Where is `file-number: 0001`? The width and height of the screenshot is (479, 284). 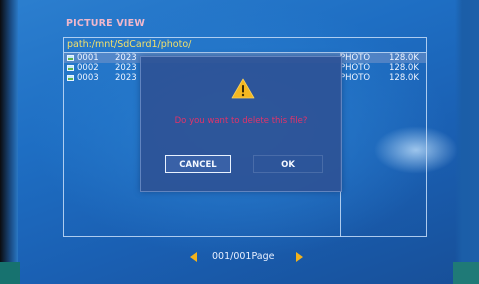 file-number: 0001 is located at coordinates (88, 58).